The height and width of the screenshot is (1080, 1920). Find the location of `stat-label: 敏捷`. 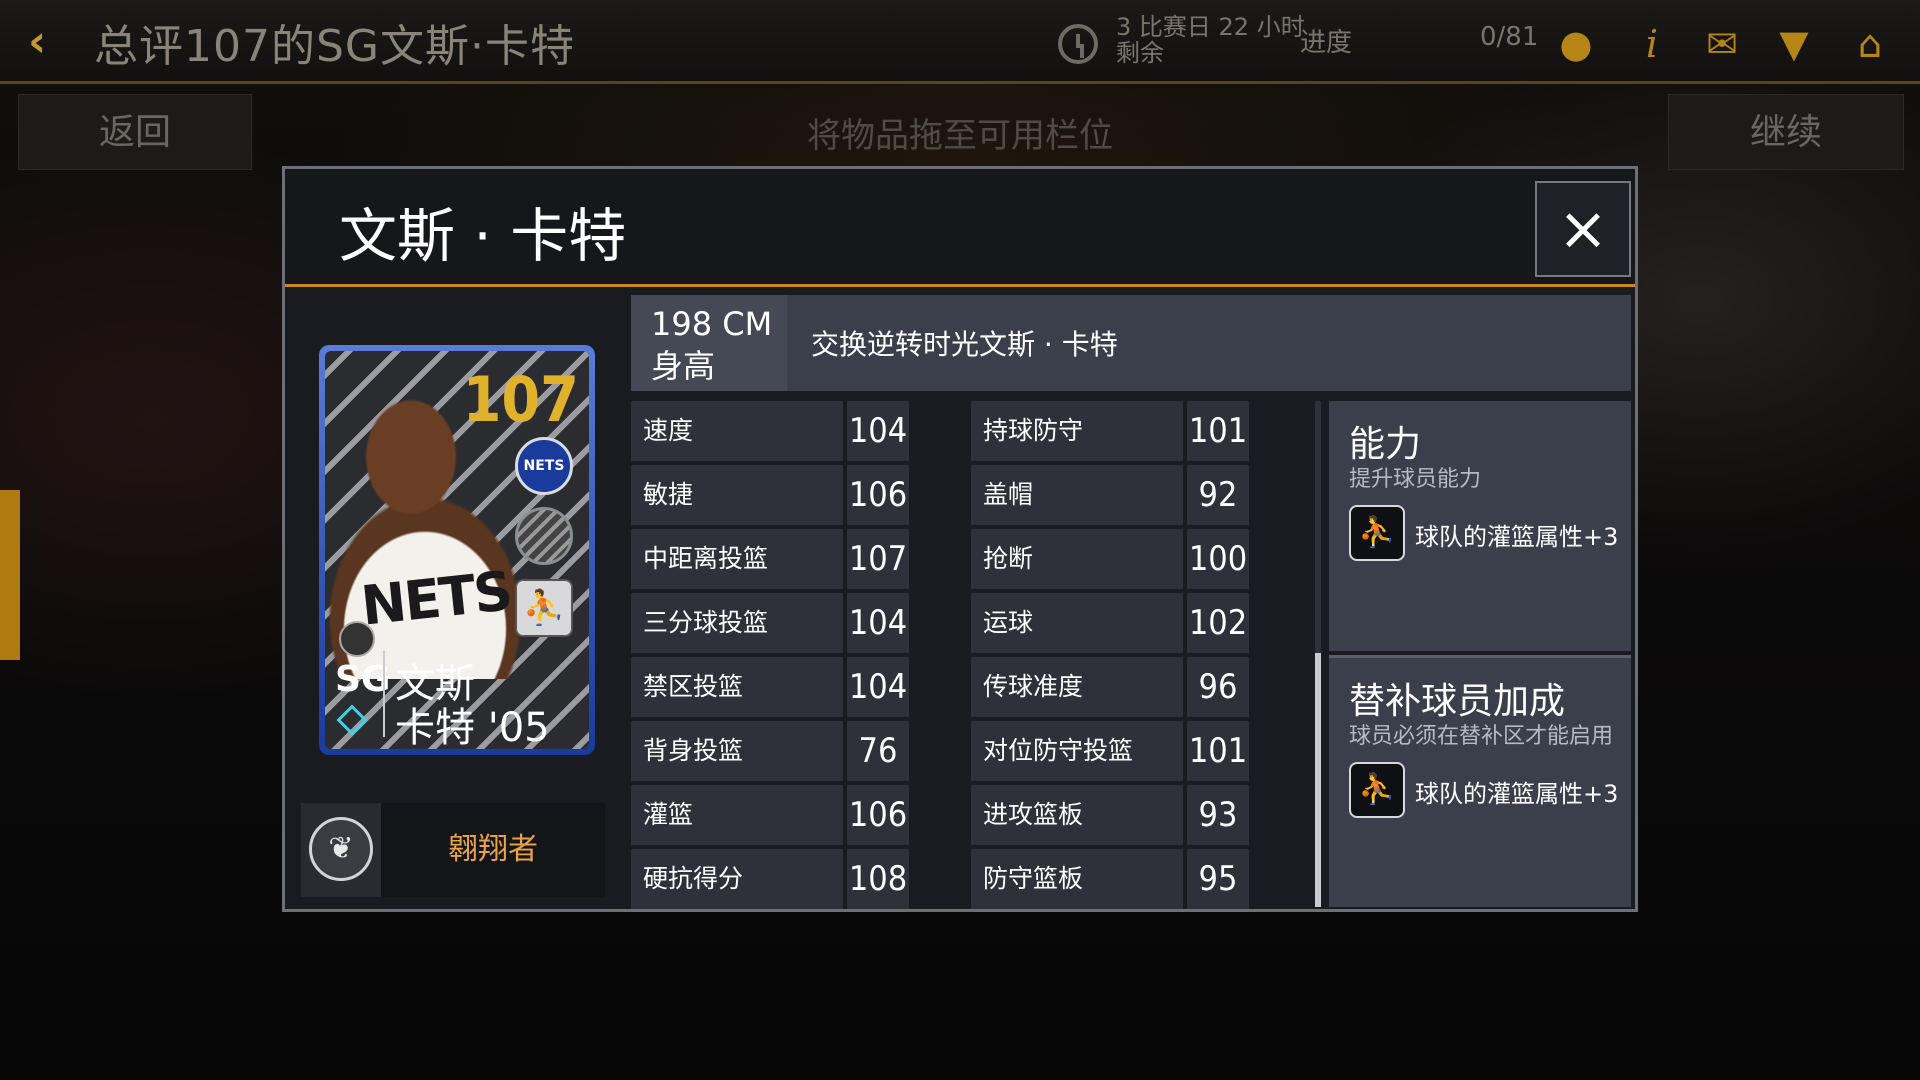

stat-label: 敏捷 is located at coordinates (737, 495).